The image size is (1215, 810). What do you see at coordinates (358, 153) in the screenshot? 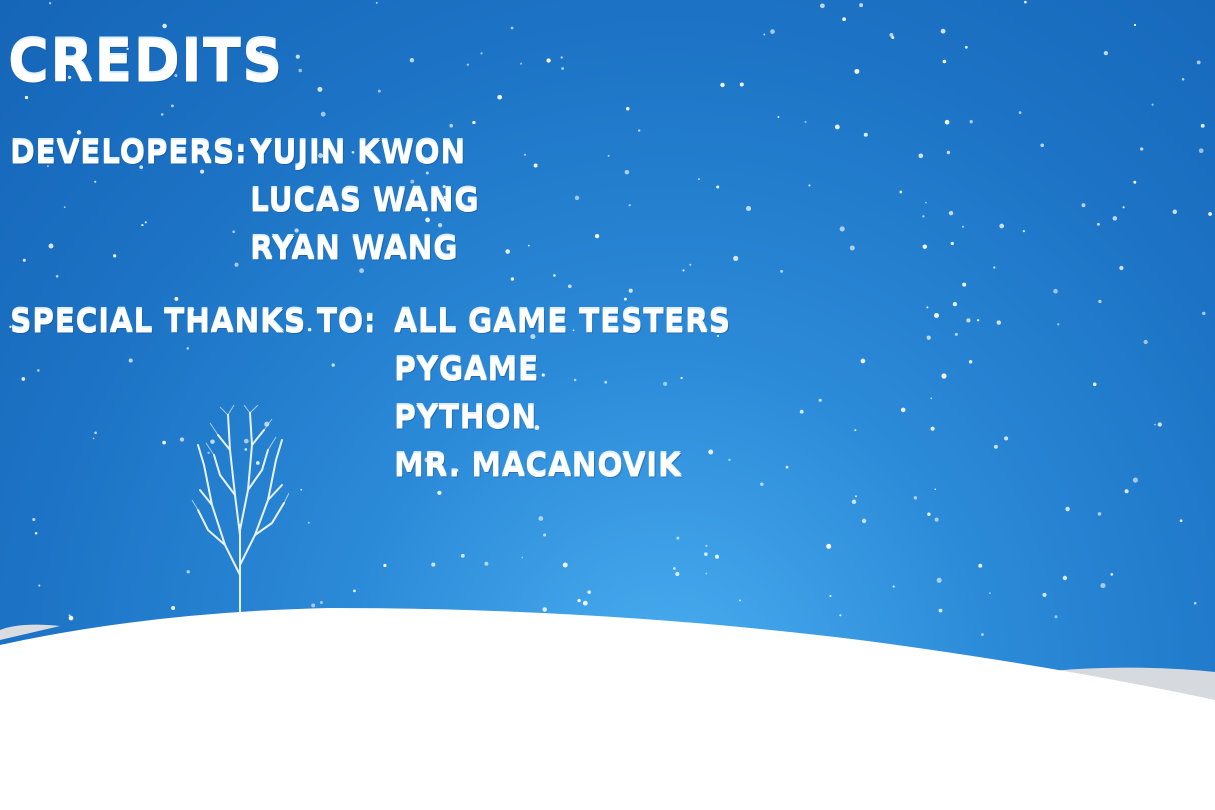
I see `developer-name: YUJIN KWON` at bounding box center [358, 153].